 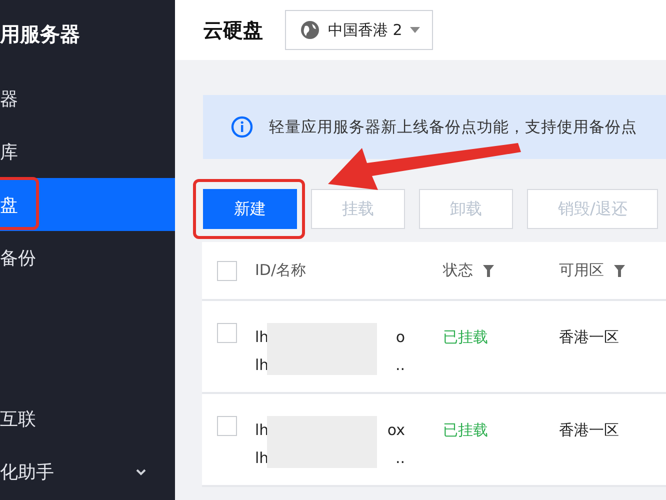 What do you see at coordinates (242, 127) in the screenshot?
I see `info-icon` at bounding box center [242, 127].